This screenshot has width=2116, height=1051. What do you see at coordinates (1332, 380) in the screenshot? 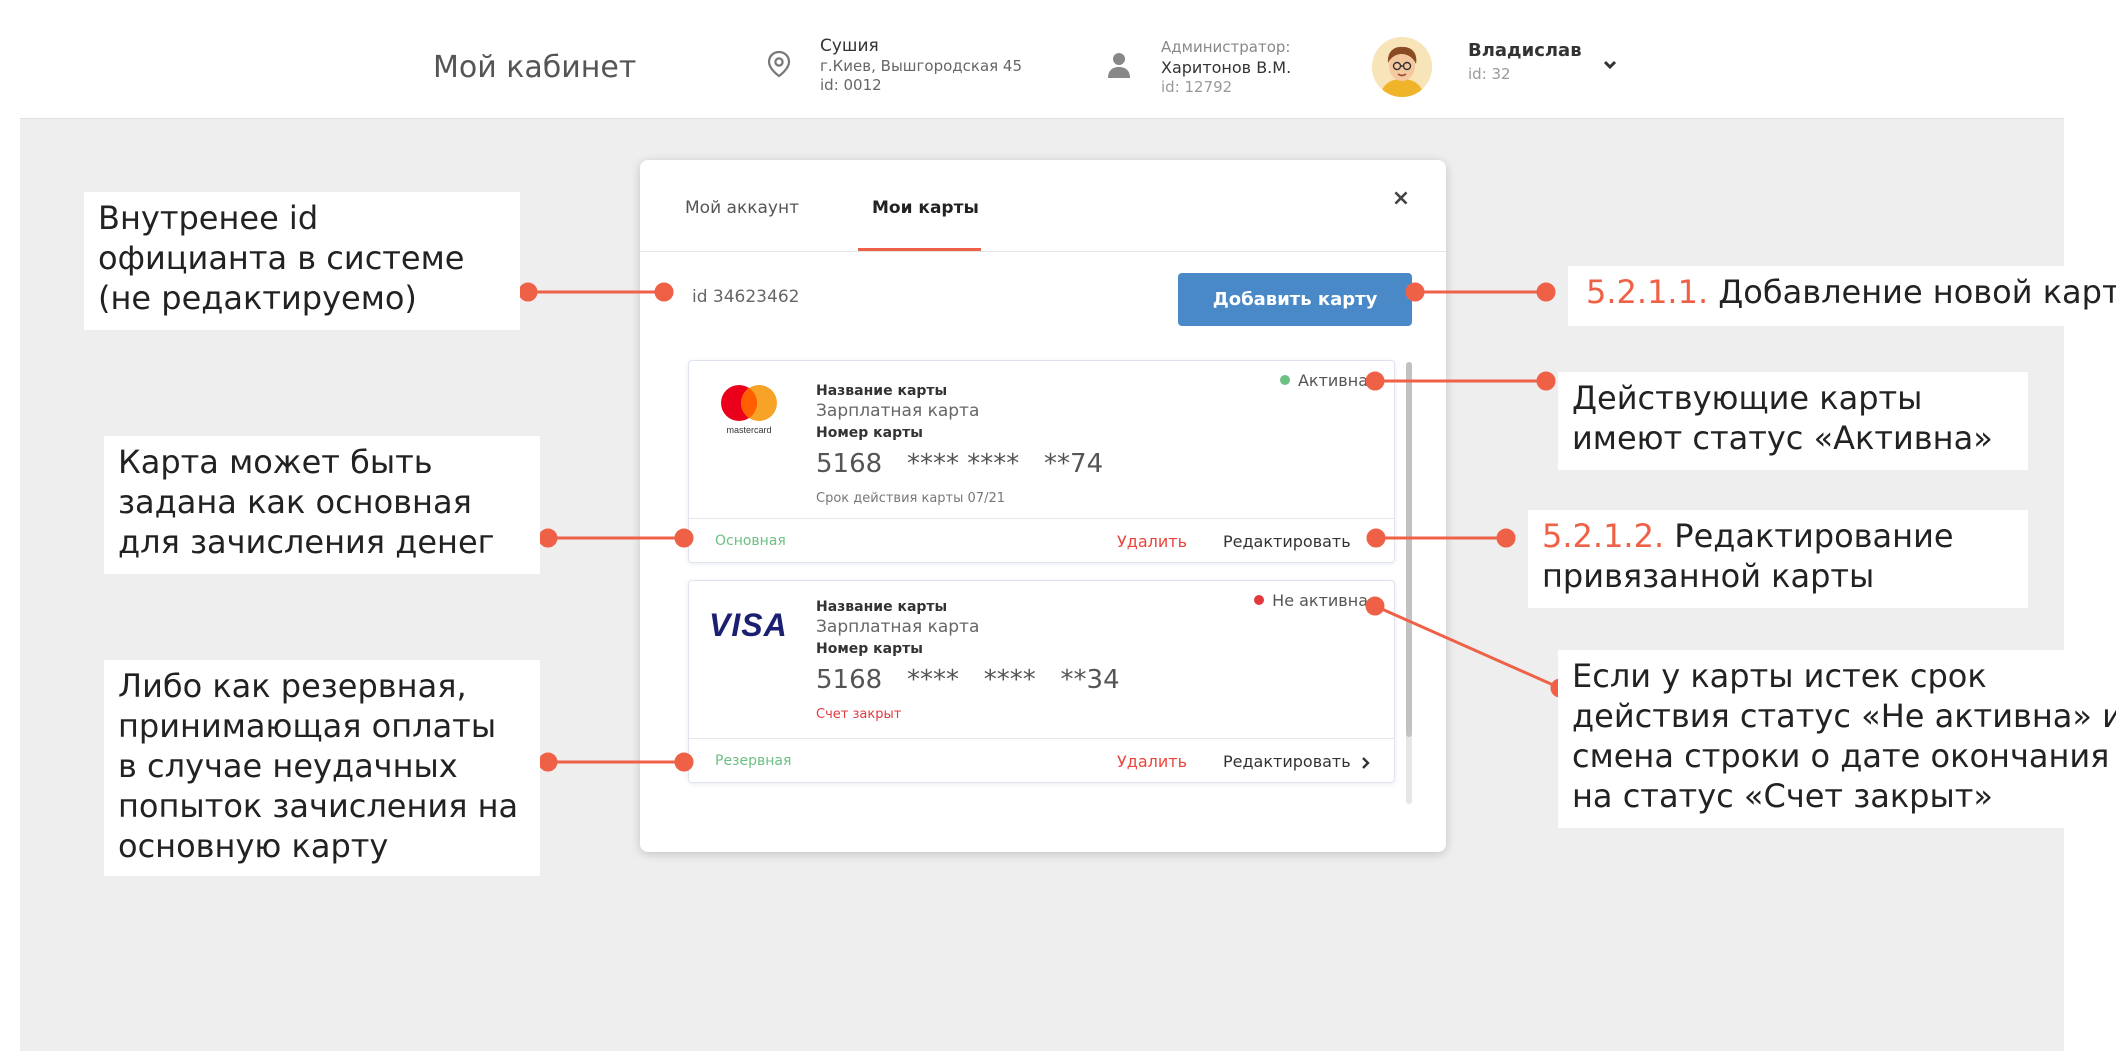
I see `status-text: Активна` at bounding box center [1332, 380].